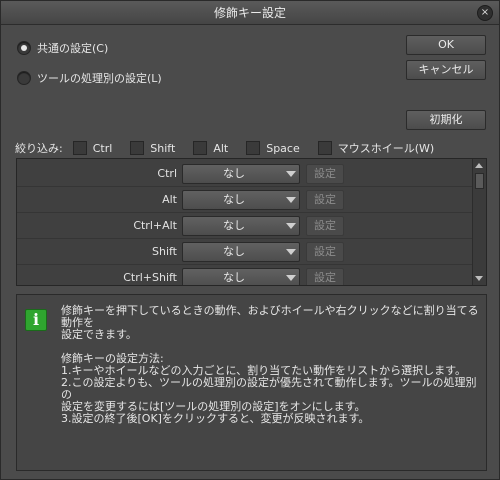 Image resolution: width=500 pixels, height=480 pixels. I want to click on modifier-key-label: Shift, so click(164, 251).